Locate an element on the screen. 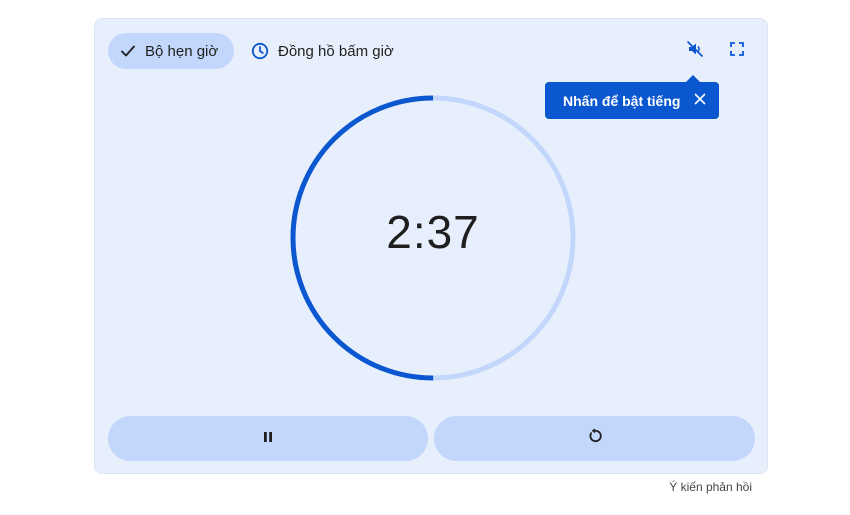 This screenshot has height=515, width=850. close-icon is located at coordinates (700, 100).